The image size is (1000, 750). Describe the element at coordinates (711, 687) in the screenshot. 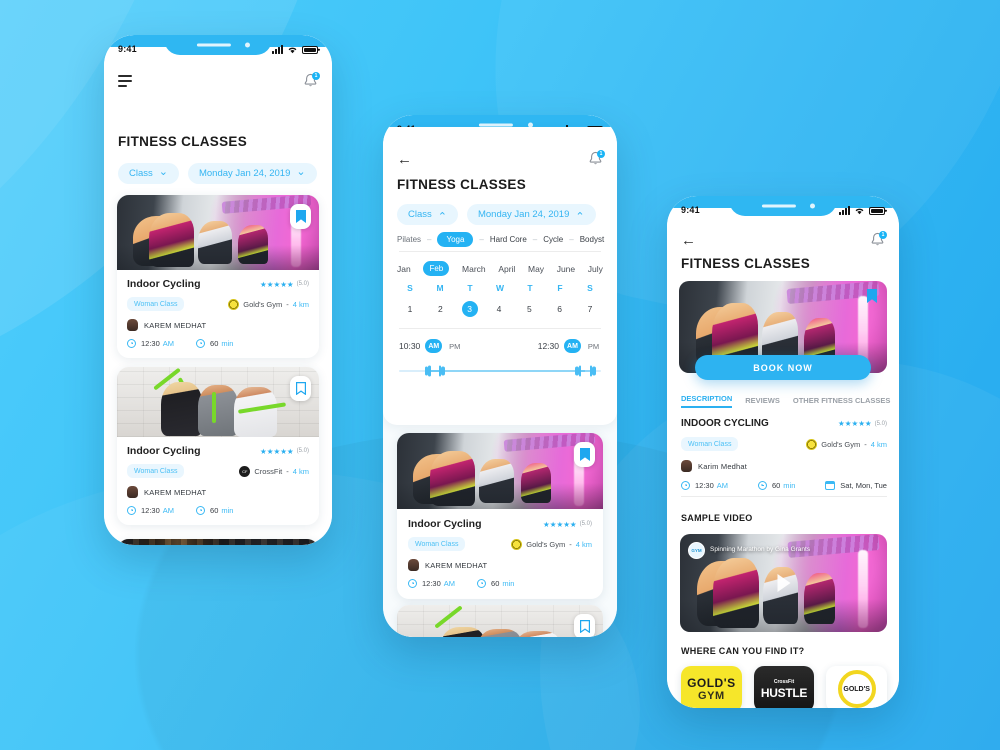

I see `golds-gym-logo: GOLD'S GYM` at that location.